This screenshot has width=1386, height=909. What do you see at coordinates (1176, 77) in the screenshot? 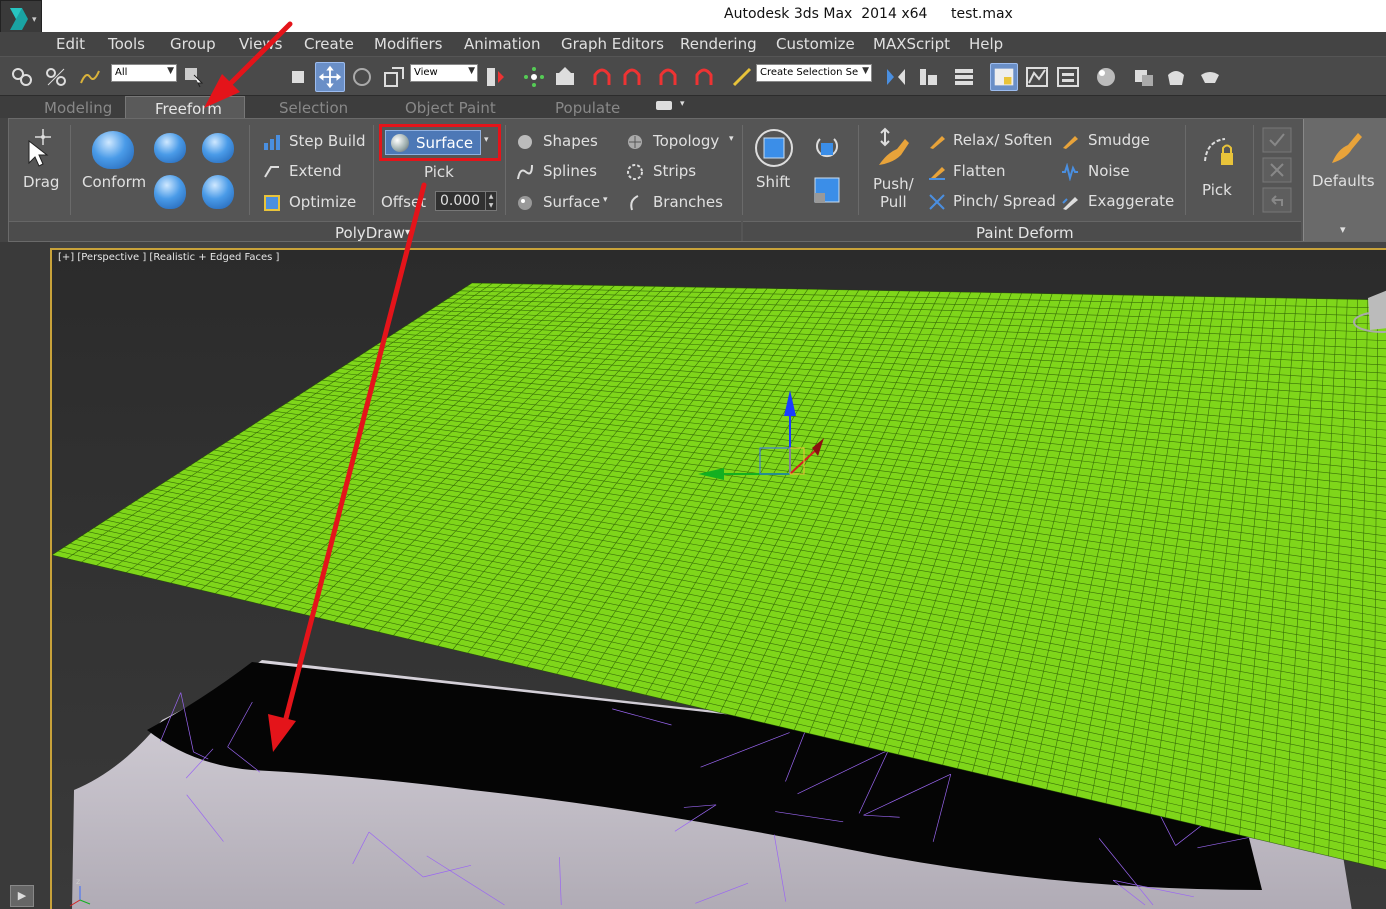
I see `rendered-frame-window-icon` at bounding box center [1176, 77].